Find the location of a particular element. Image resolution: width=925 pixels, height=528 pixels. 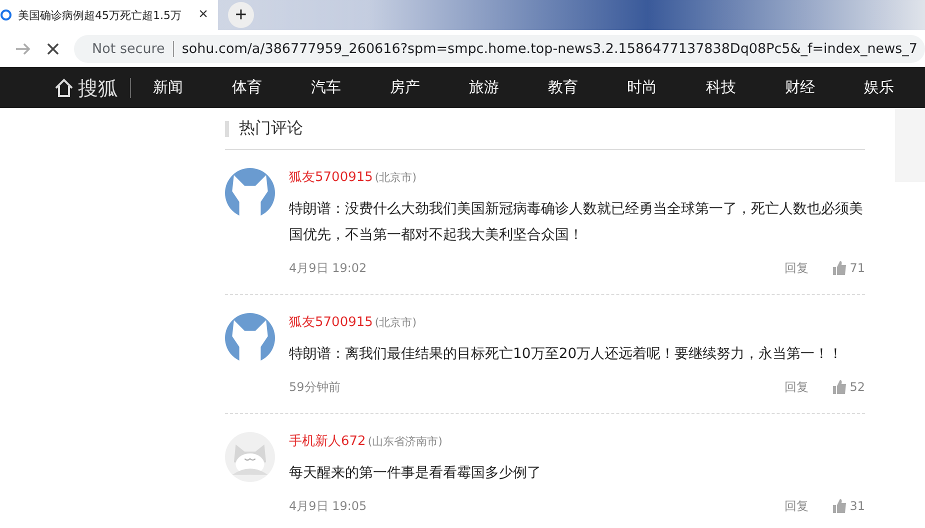

comment-time: 4月9日 19:05 is located at coordinates (328, 506).